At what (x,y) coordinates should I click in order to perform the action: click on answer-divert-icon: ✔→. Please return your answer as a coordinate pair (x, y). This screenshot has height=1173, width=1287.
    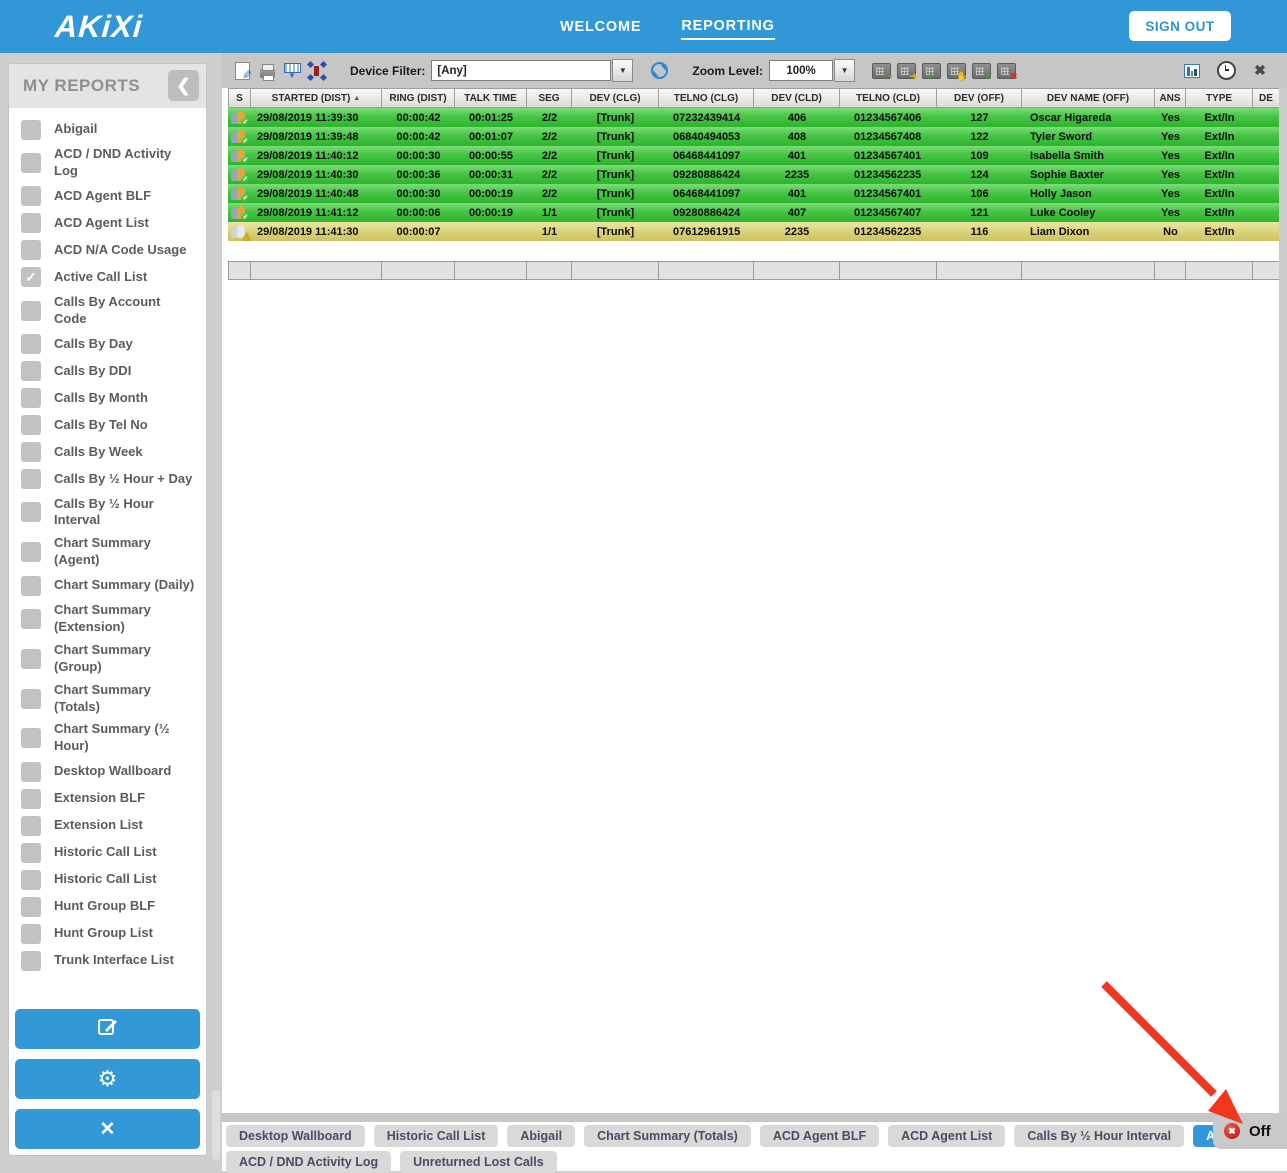
    Looking at the image, I should click on (932, 71).